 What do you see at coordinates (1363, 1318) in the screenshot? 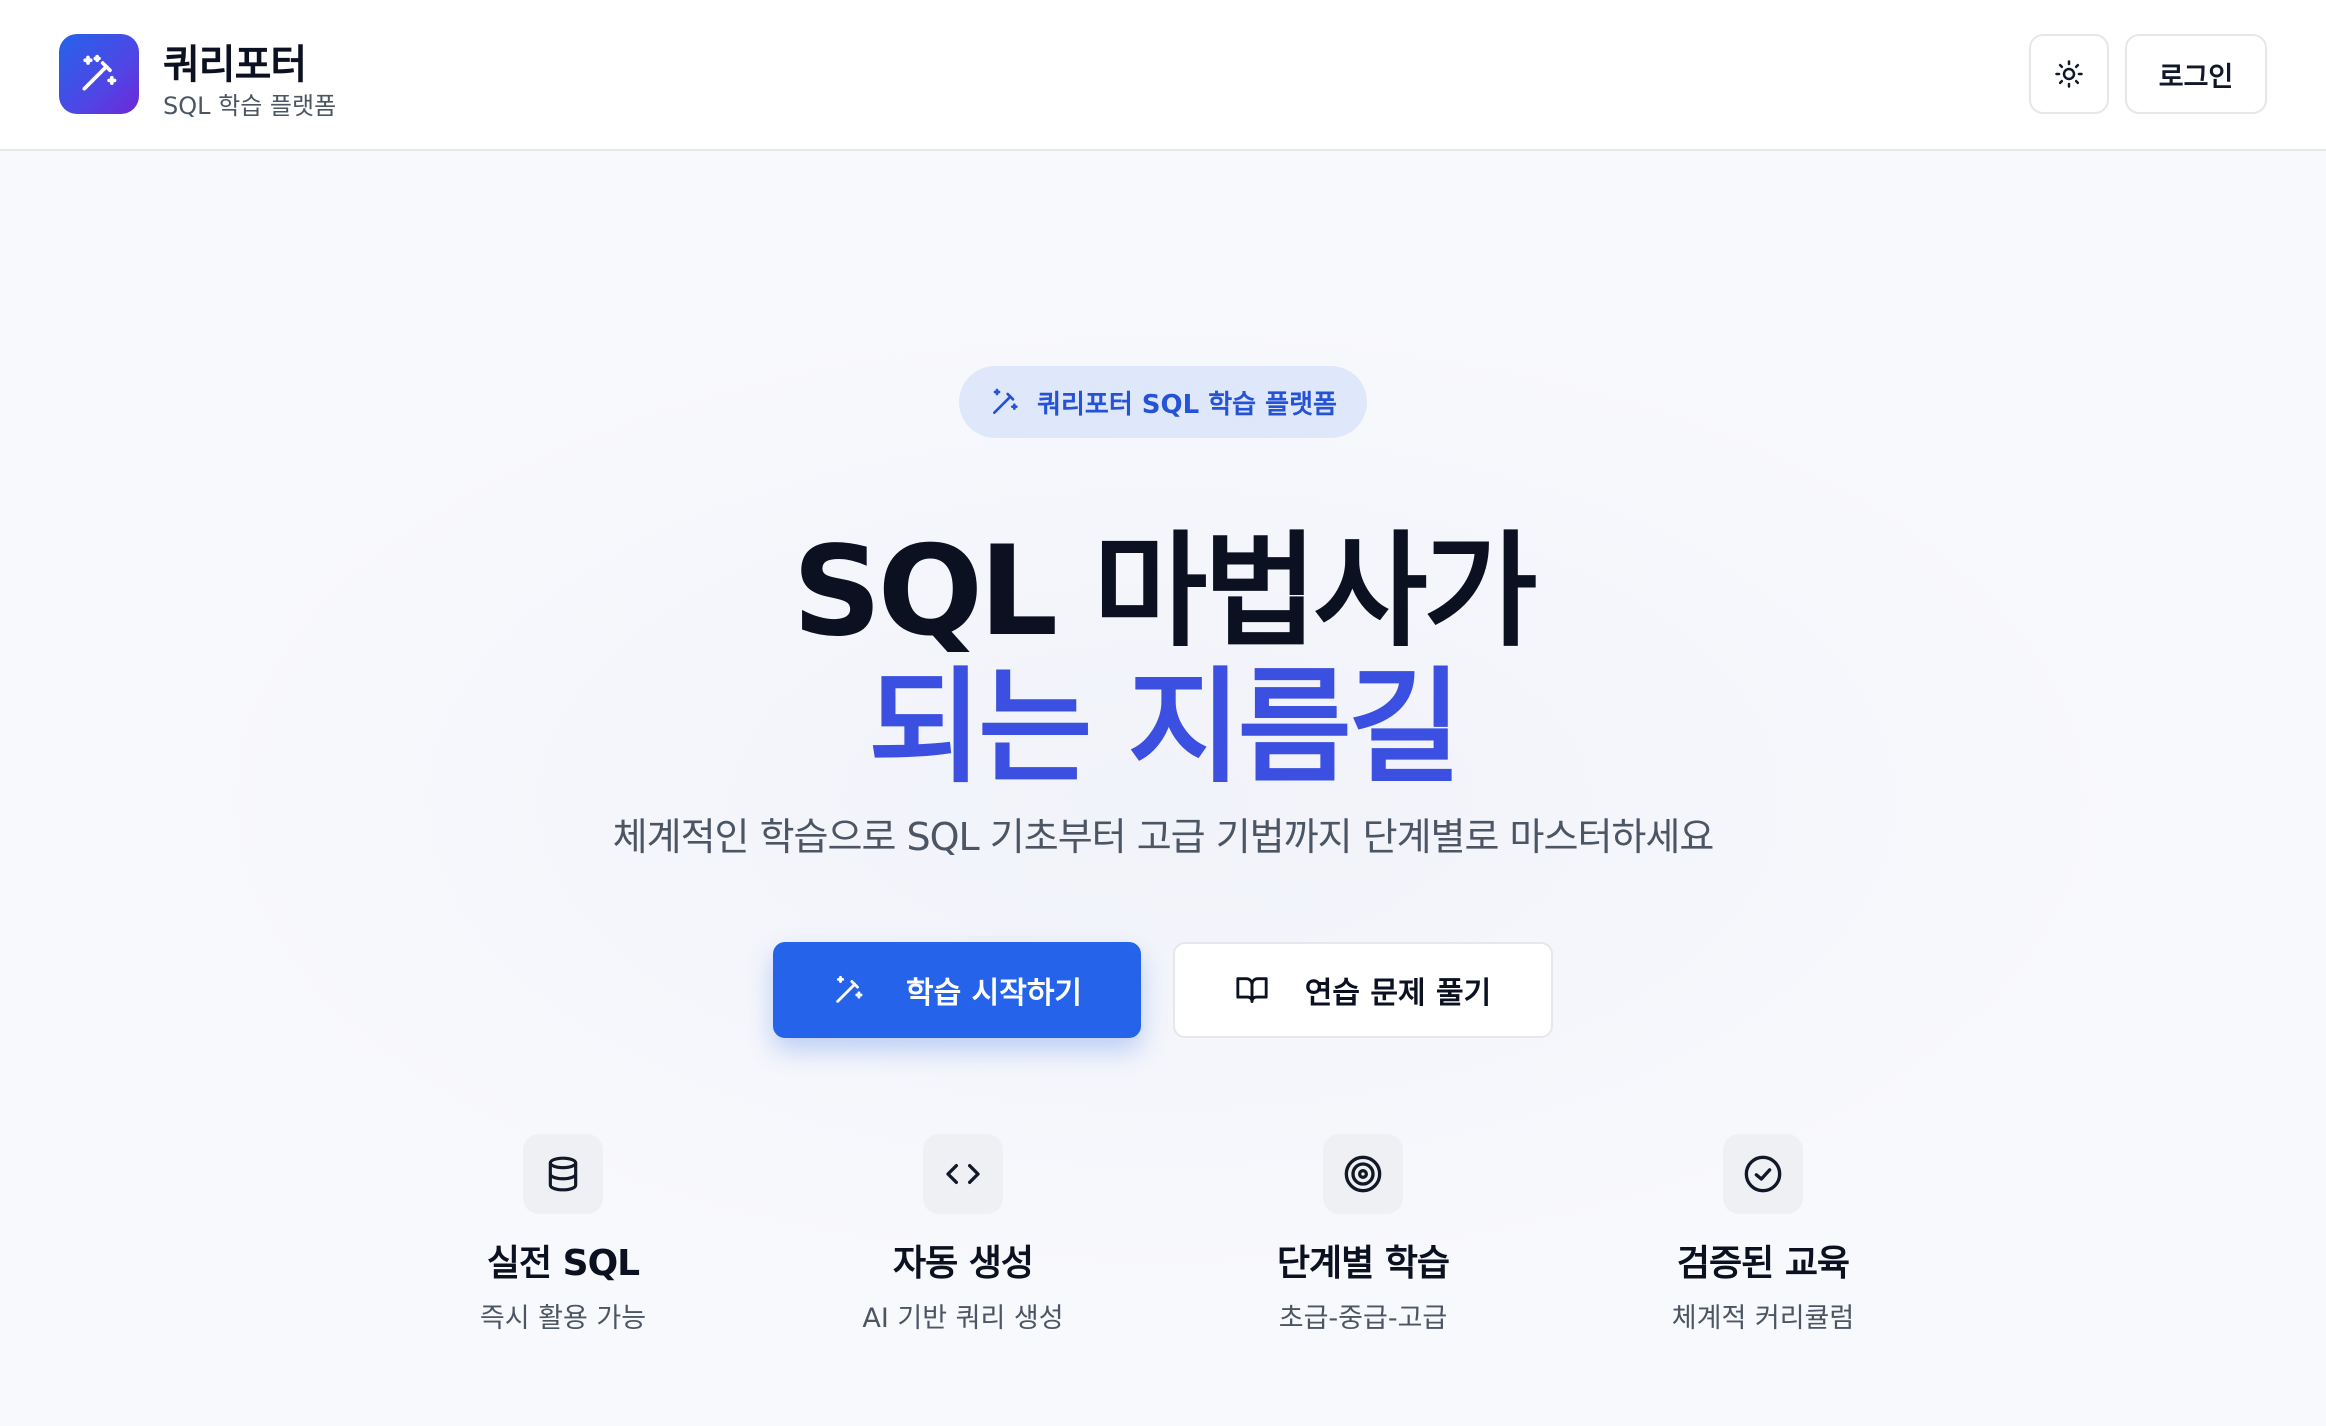
I see `feature-subtitle: 초급-중급-고급` at bounding box center [1363, 1318].